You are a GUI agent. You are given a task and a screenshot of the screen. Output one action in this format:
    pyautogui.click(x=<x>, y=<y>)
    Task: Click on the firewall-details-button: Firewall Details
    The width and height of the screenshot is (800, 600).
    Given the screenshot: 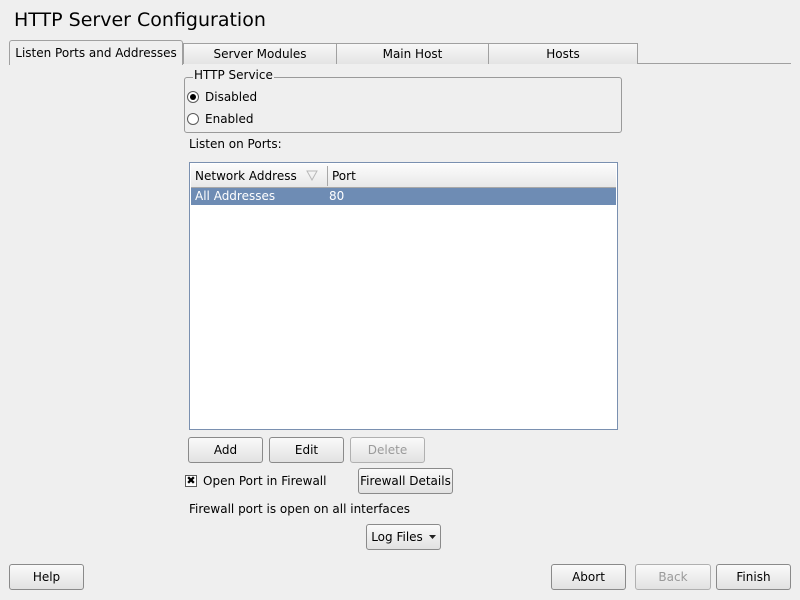 What is the action you would take?
    pyautogui.click(x=405, y=481)
    